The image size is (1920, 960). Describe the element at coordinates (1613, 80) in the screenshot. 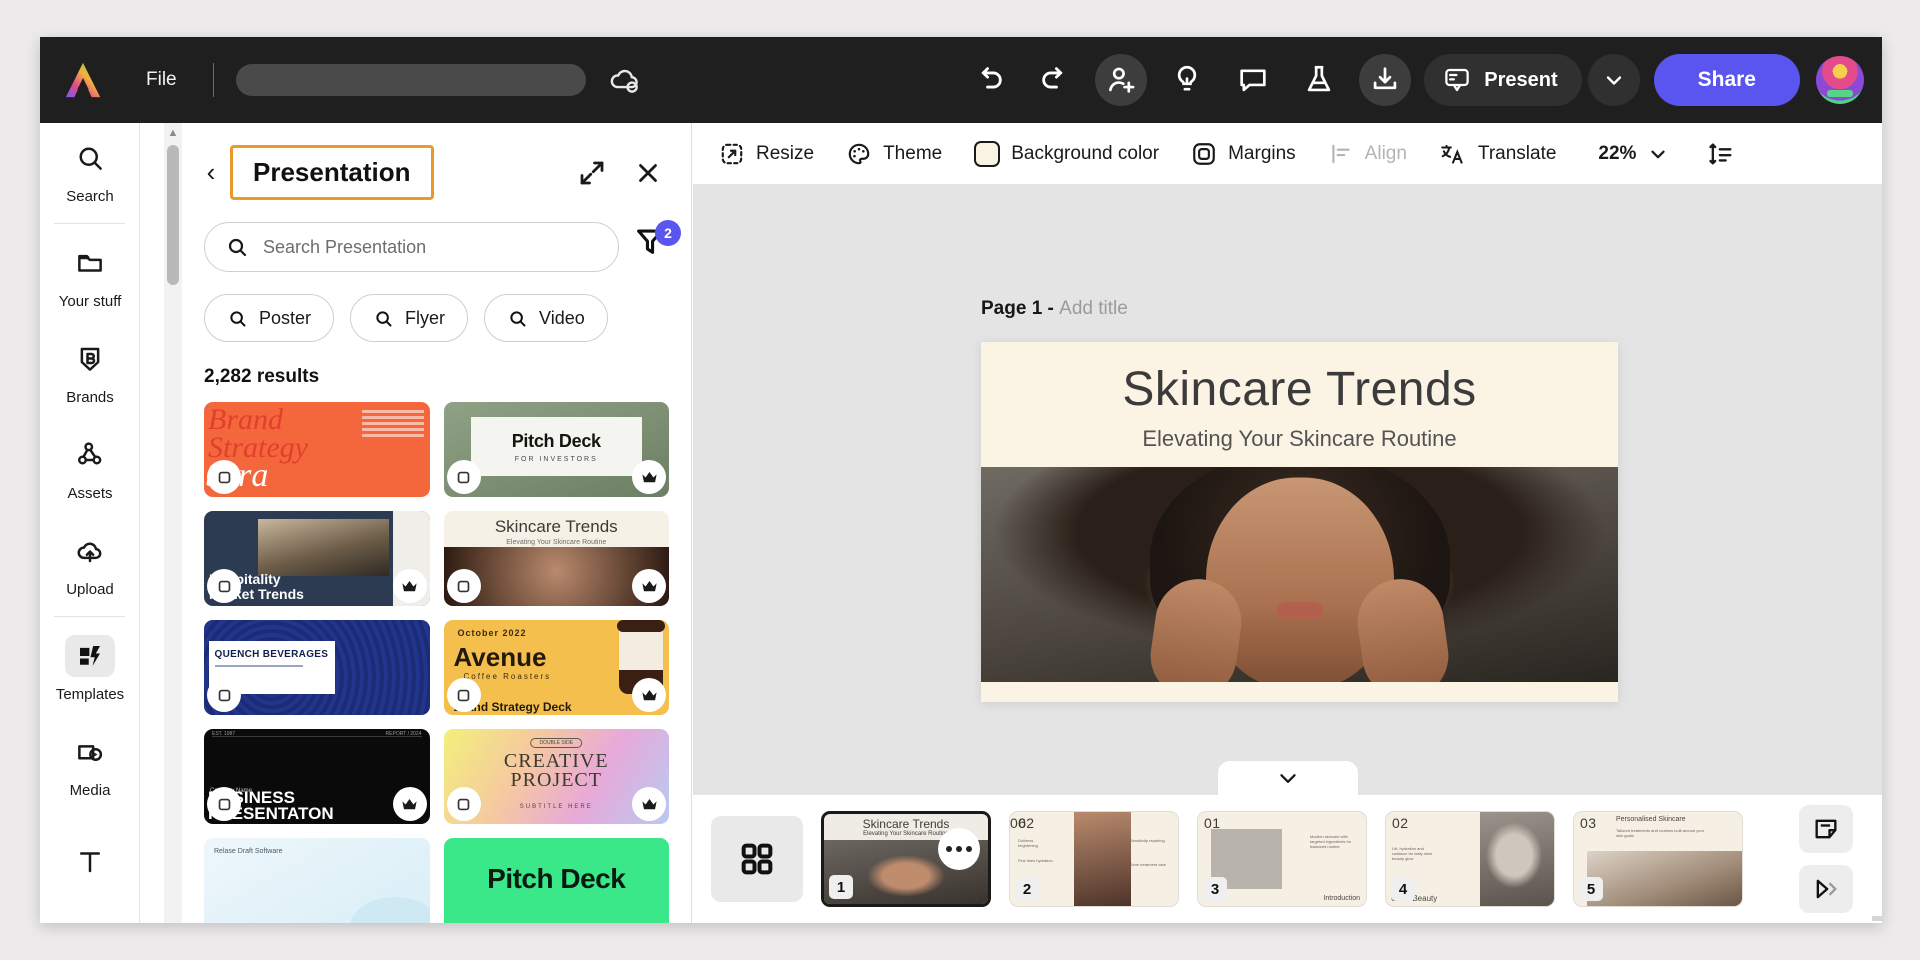

I see `present-options-button` at that location.